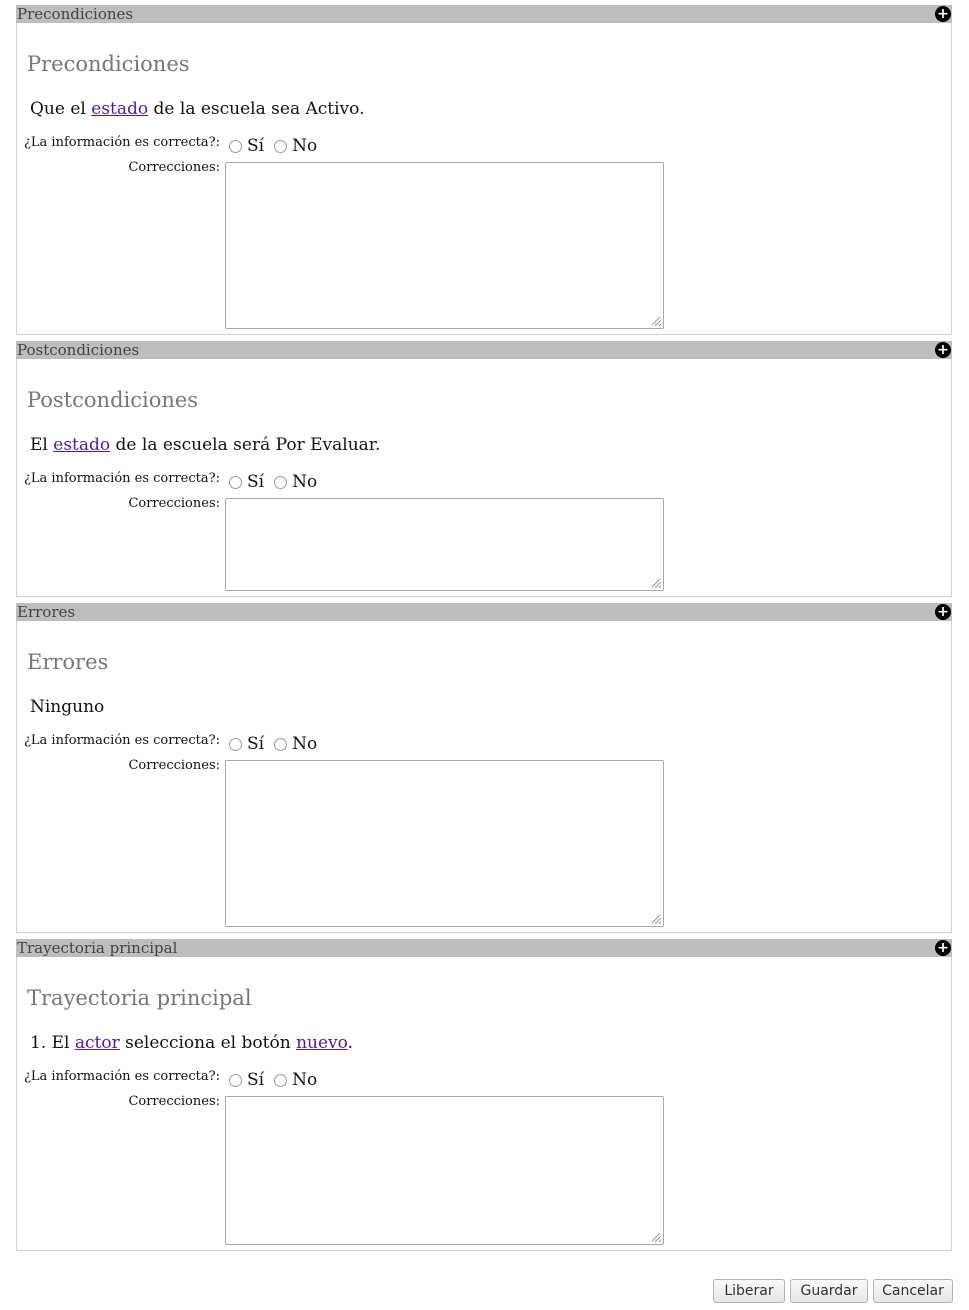  Describe the element at coordinates (322, 1043) in the screenshot. I see `nuevo-link: nuevo` at that location.